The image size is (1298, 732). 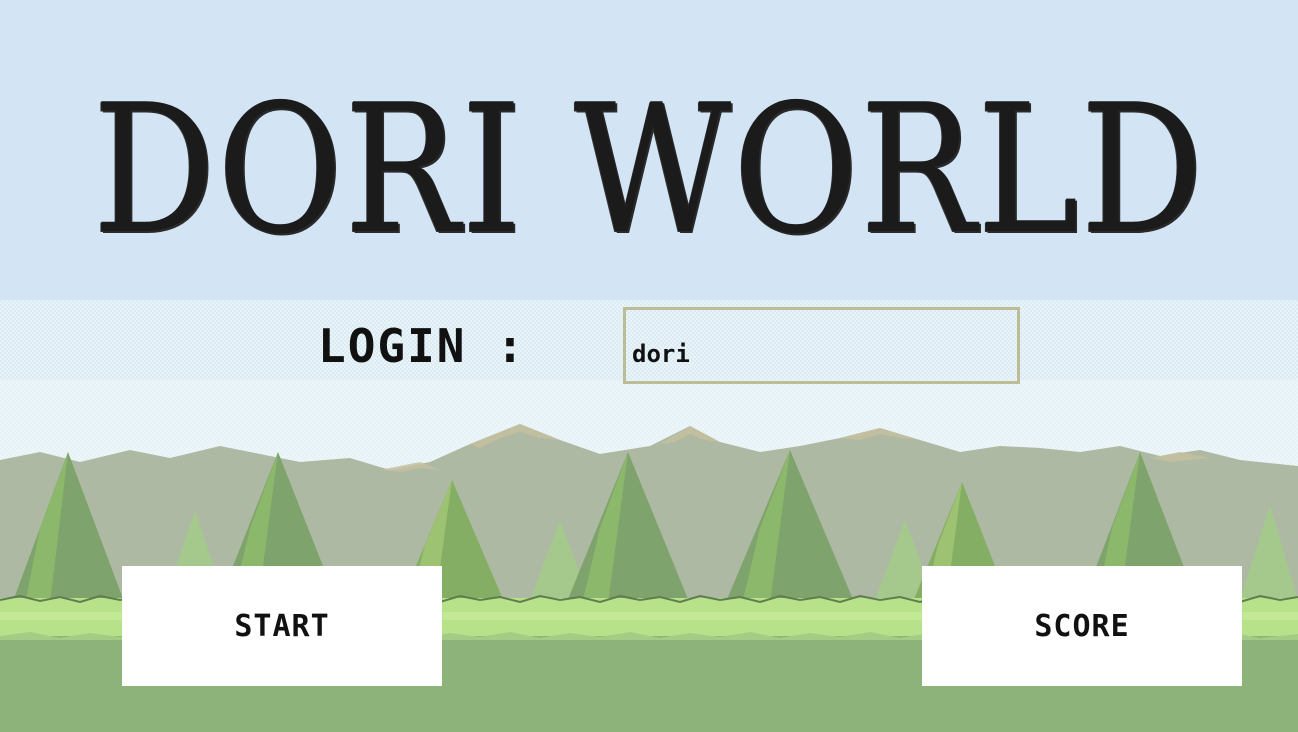 I want to click on login-label: LOGIN :, so click(x=422, y=346).